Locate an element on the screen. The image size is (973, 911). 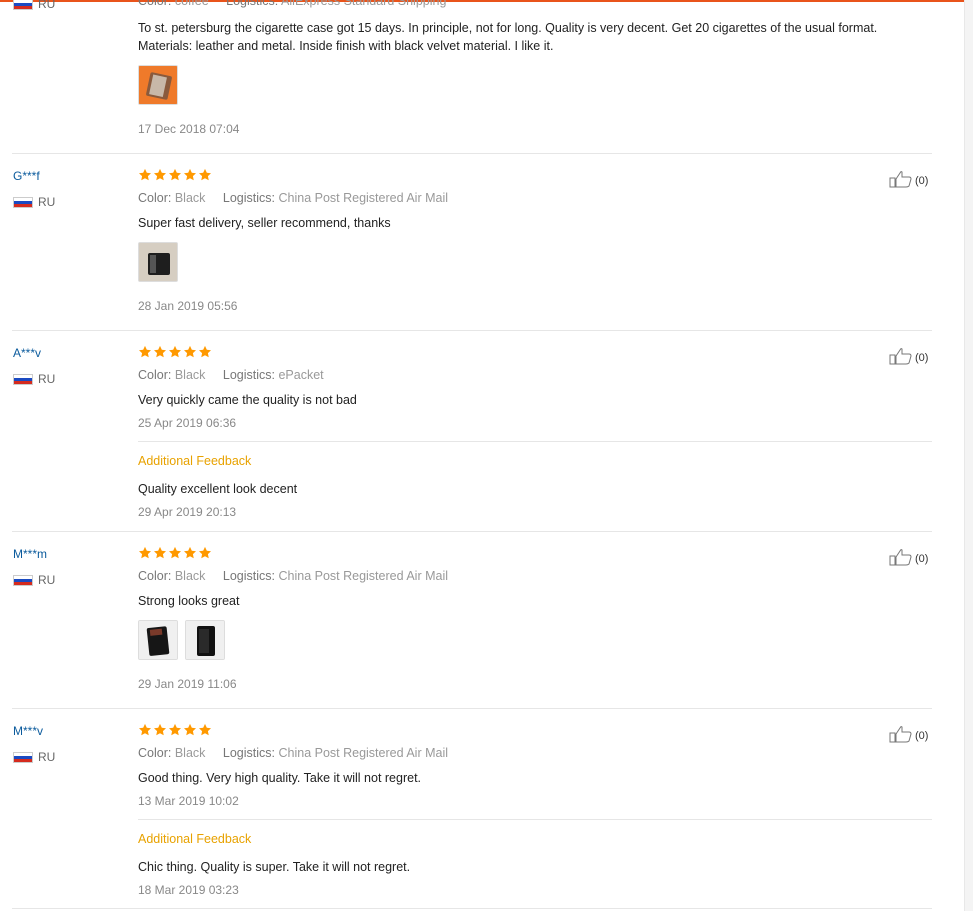
review-meta: Color: Black Logistics: ePacket is located at coordinates (231, 375).